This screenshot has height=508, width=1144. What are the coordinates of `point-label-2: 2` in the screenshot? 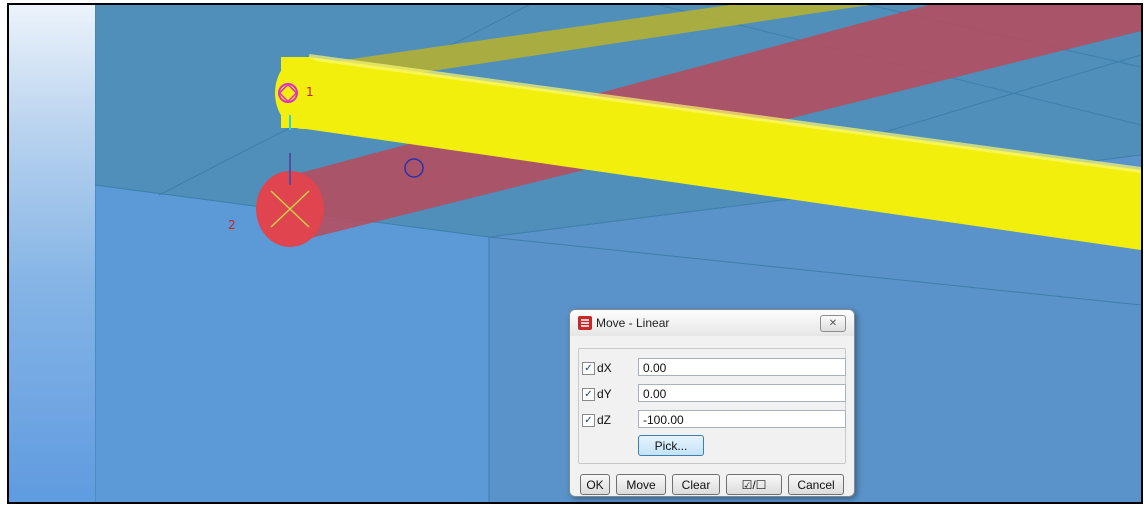 It's located at (232, 225).